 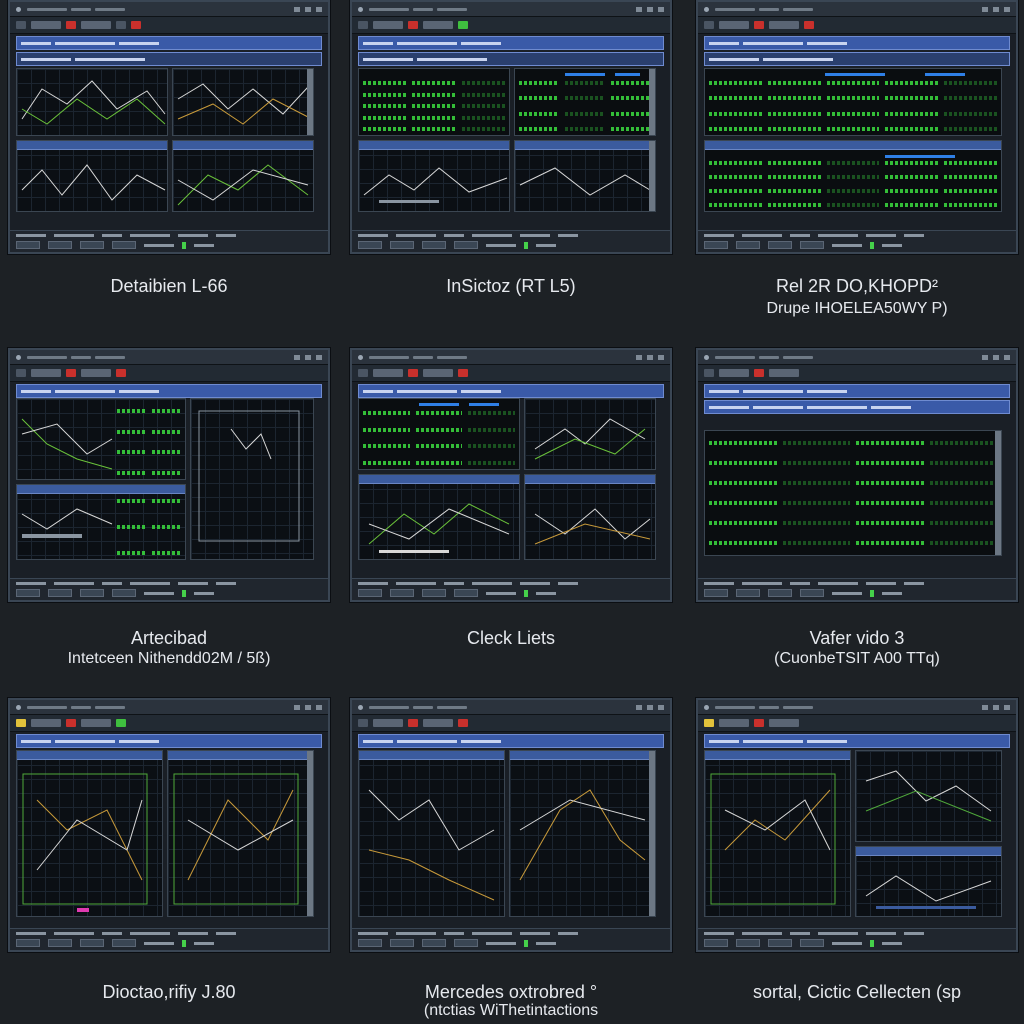 I want to click on settings-icon, so click(x=121, y=25).